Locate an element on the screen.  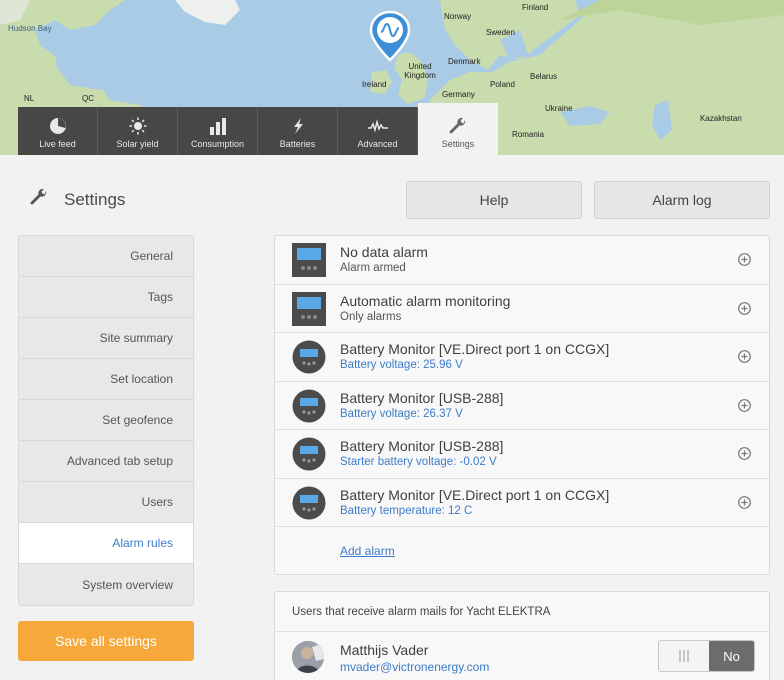
location-pin-icon is located at coordinates (390, 36).